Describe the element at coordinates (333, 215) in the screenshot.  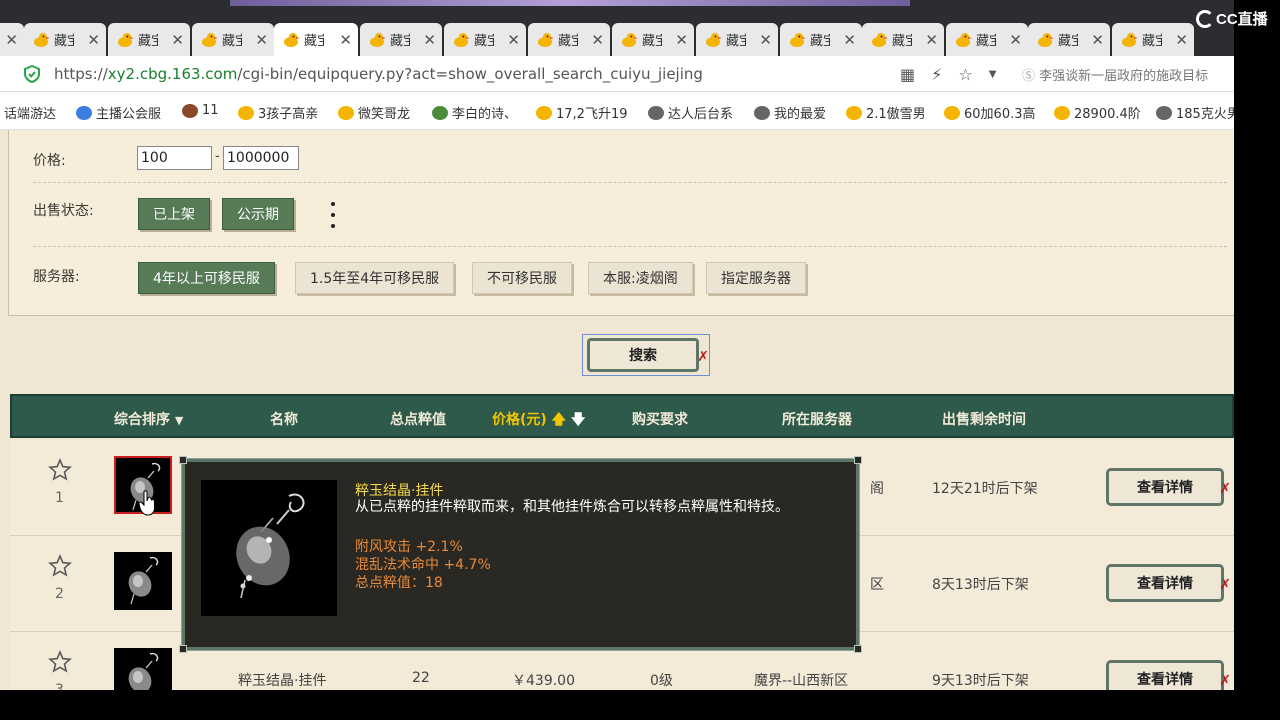
I see `more-options-icon` at that location.